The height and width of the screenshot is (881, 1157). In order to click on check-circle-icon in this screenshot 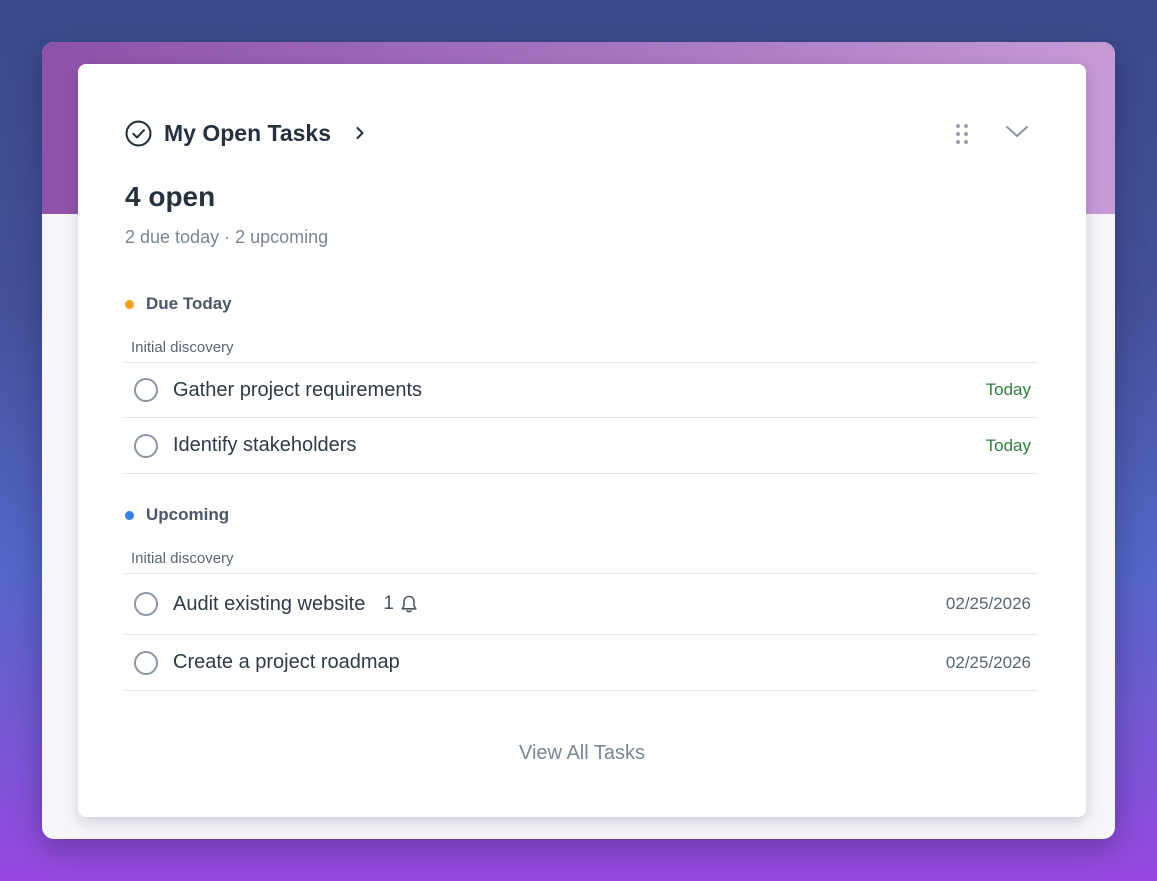, I will do `click(138, 133)`.